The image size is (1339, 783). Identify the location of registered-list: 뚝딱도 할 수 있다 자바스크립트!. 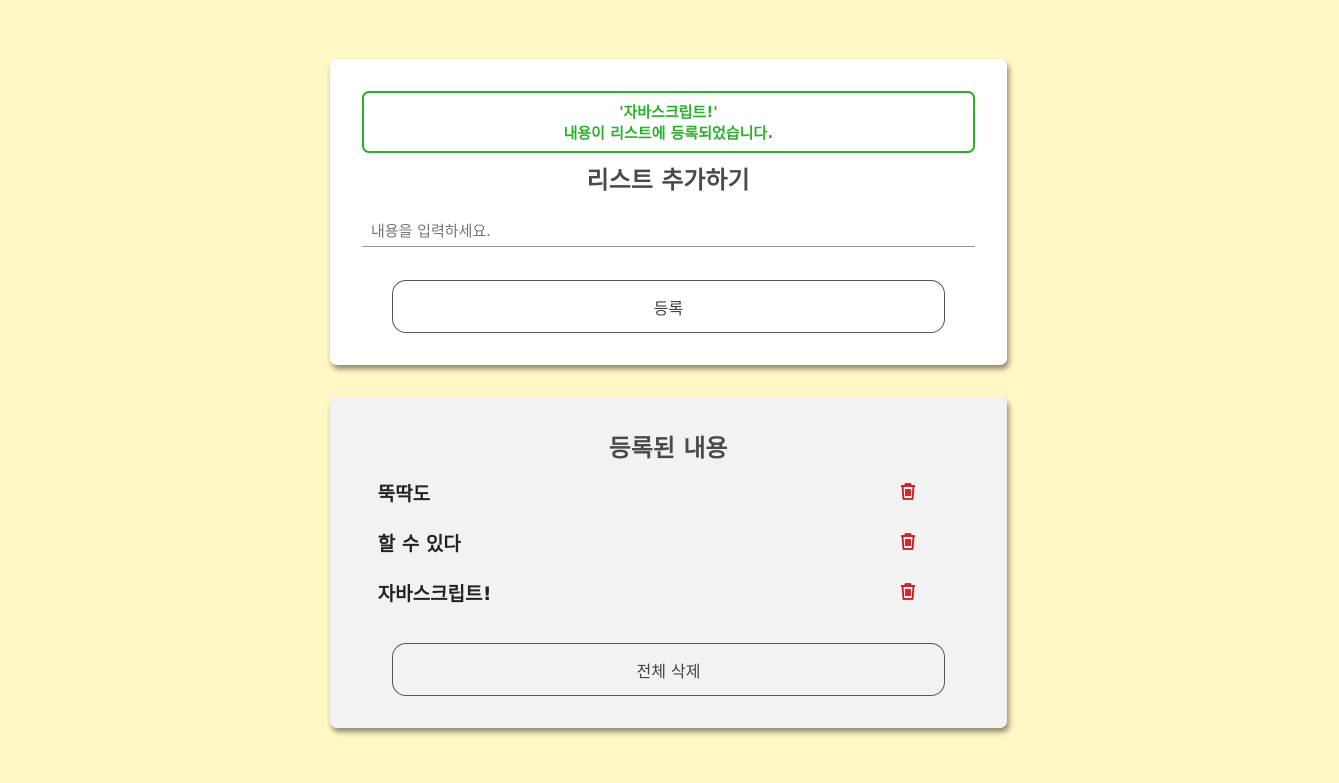
(653, 548).